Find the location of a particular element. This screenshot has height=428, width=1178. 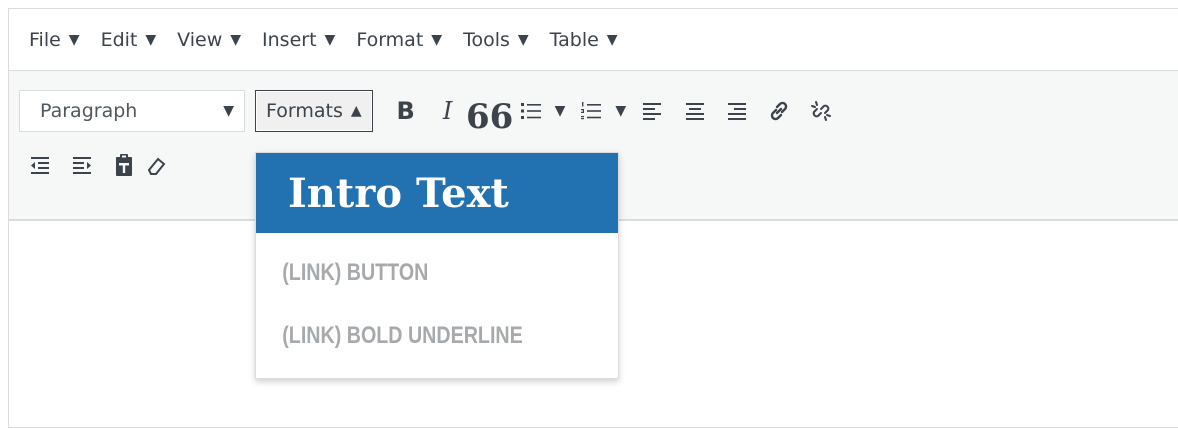

block-format-select: Paragraph ▼ is located at coordinates (132, 111).